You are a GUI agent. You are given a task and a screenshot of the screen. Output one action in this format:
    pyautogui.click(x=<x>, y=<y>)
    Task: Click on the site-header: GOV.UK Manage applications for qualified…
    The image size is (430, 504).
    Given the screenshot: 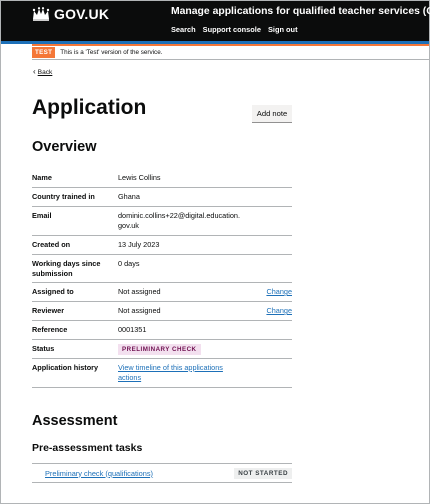 What is the action you would take?
    pyautogui.click(x=215, y=21)
    